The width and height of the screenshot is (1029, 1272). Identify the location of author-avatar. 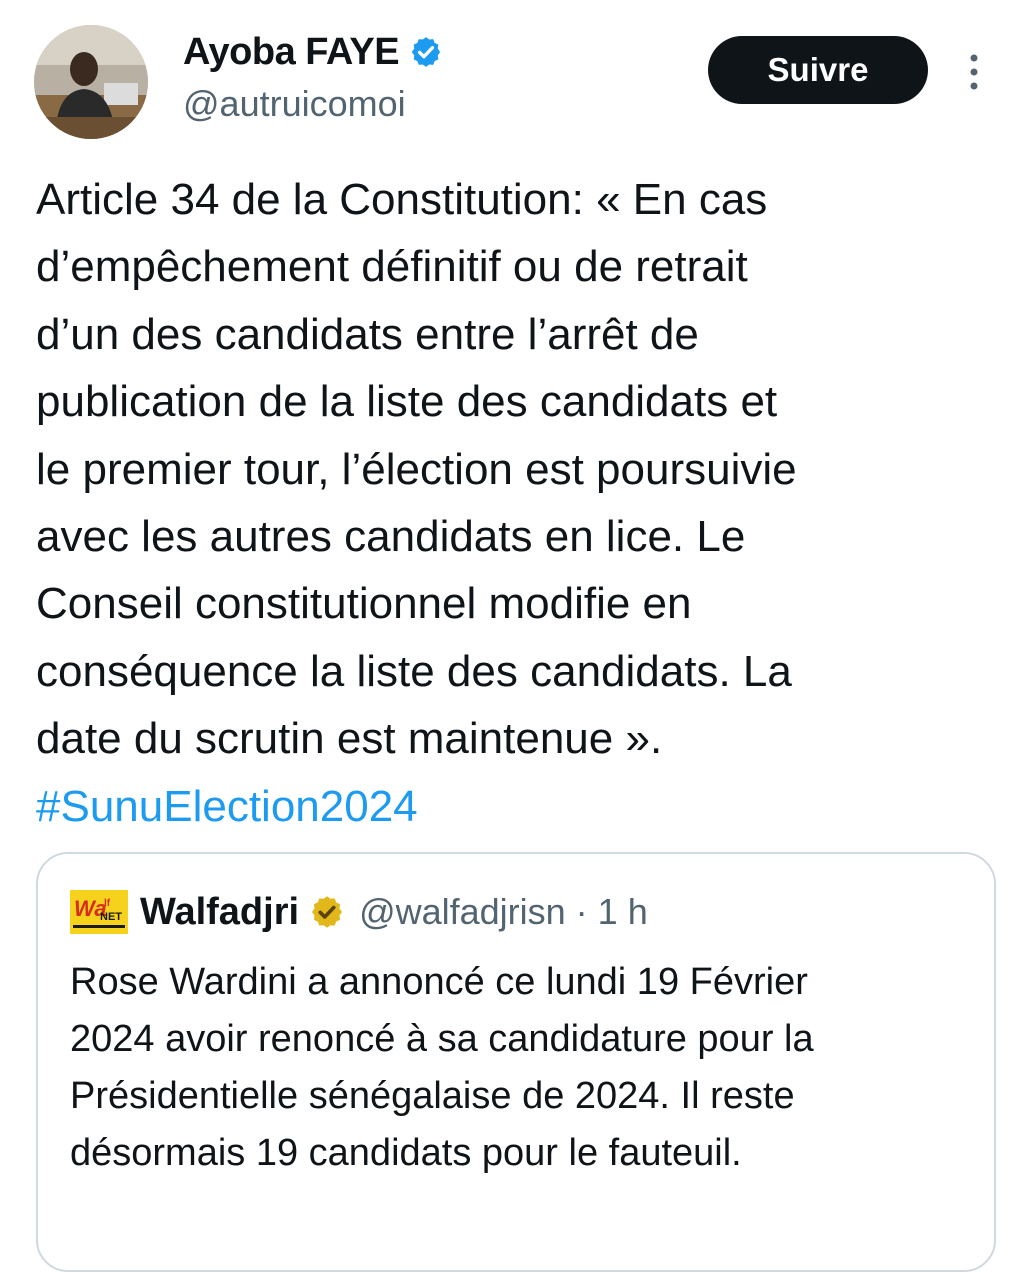
(91, 82).